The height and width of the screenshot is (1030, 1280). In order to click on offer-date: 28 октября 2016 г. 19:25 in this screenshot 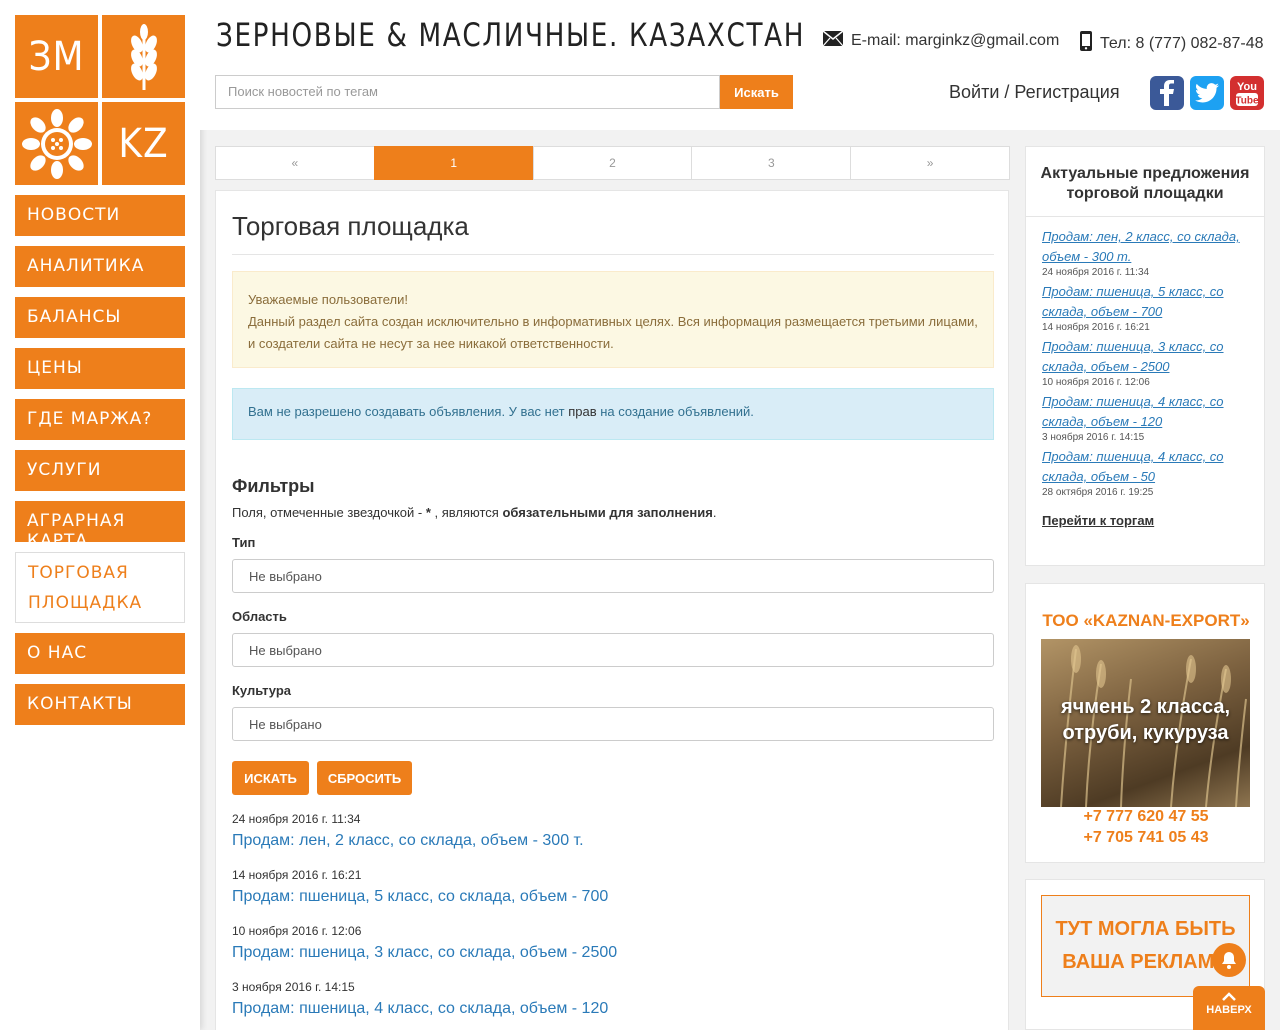, I will do `click(1098, 492)`.